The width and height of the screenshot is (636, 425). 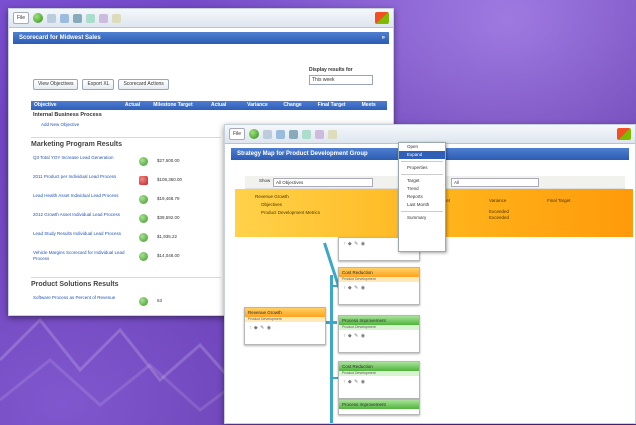 I want to click on menu-item-summary: Summary, so click(x=422, y=218).